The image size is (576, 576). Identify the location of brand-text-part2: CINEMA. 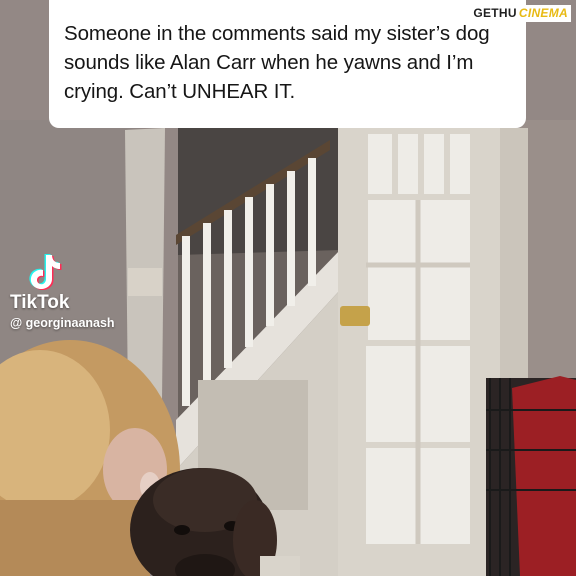
(543, 13).